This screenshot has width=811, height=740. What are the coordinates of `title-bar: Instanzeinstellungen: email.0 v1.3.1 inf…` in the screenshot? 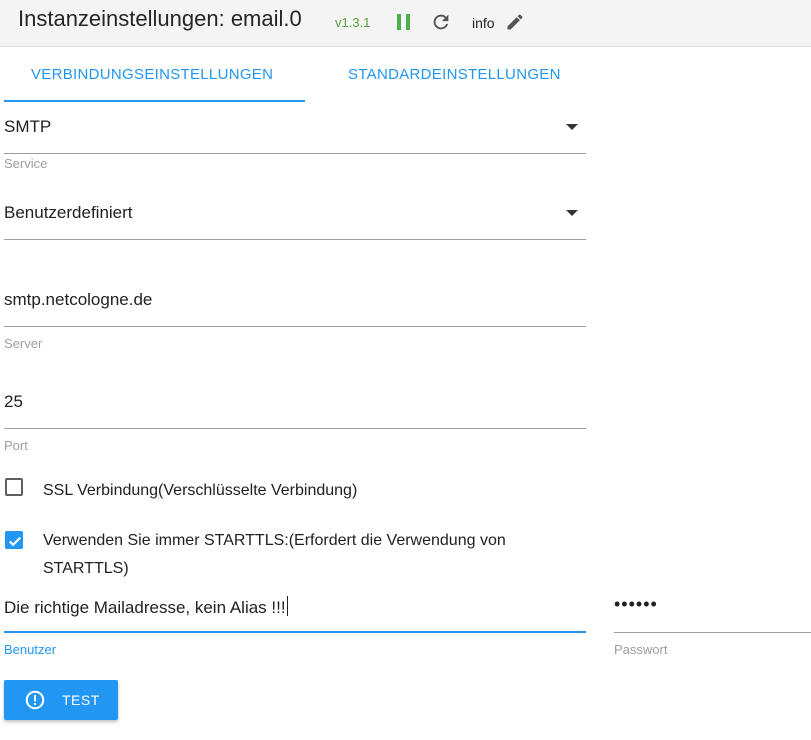 It's located at (405, 23).